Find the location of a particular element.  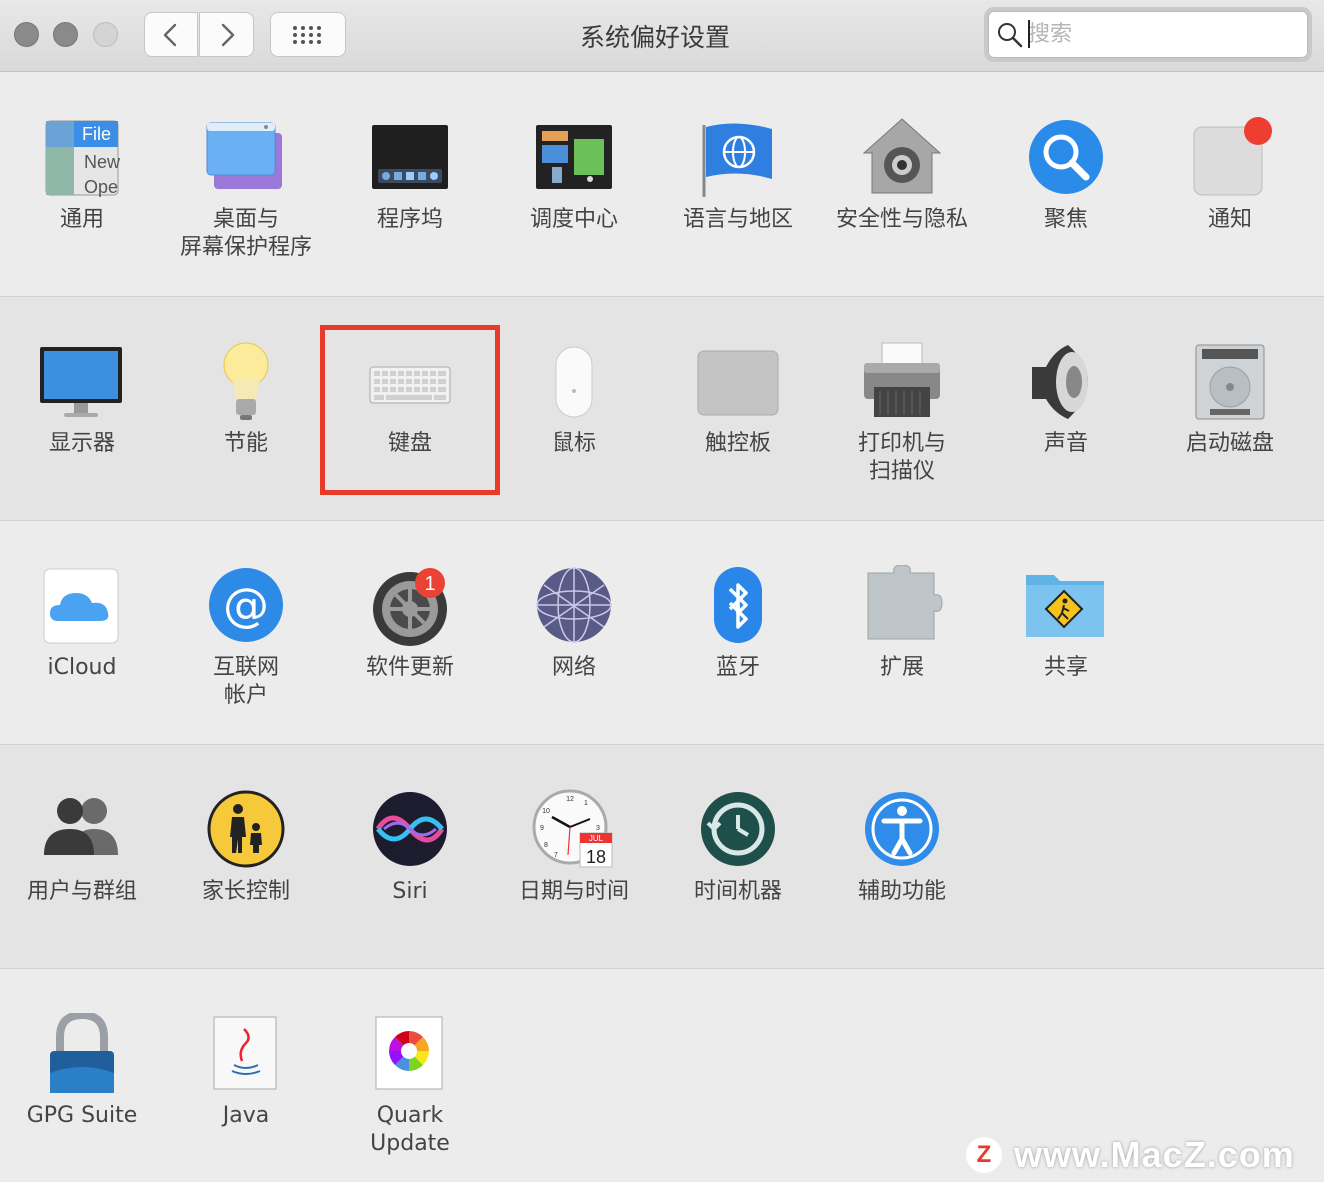

pane-bluetooth: 蓝牙 is located at coordinates (738, 621).